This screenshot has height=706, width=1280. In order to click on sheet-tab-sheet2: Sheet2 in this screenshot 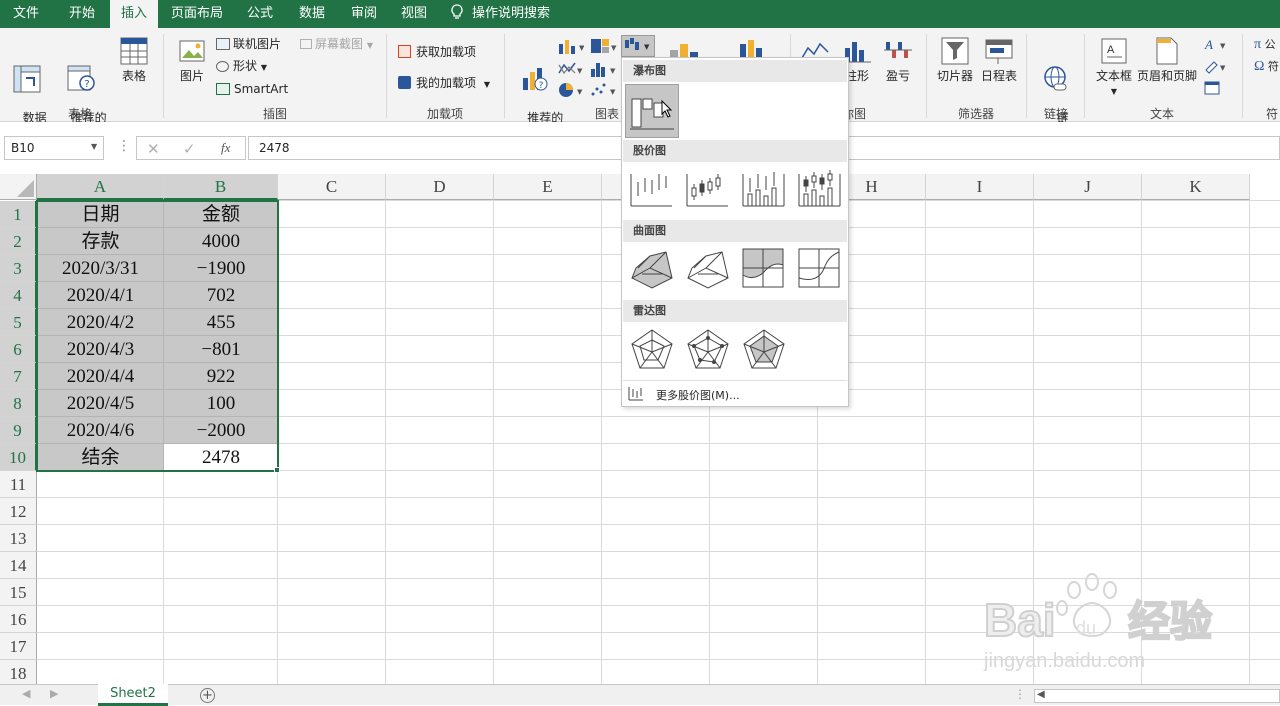, I will do `click(133, 695)`.